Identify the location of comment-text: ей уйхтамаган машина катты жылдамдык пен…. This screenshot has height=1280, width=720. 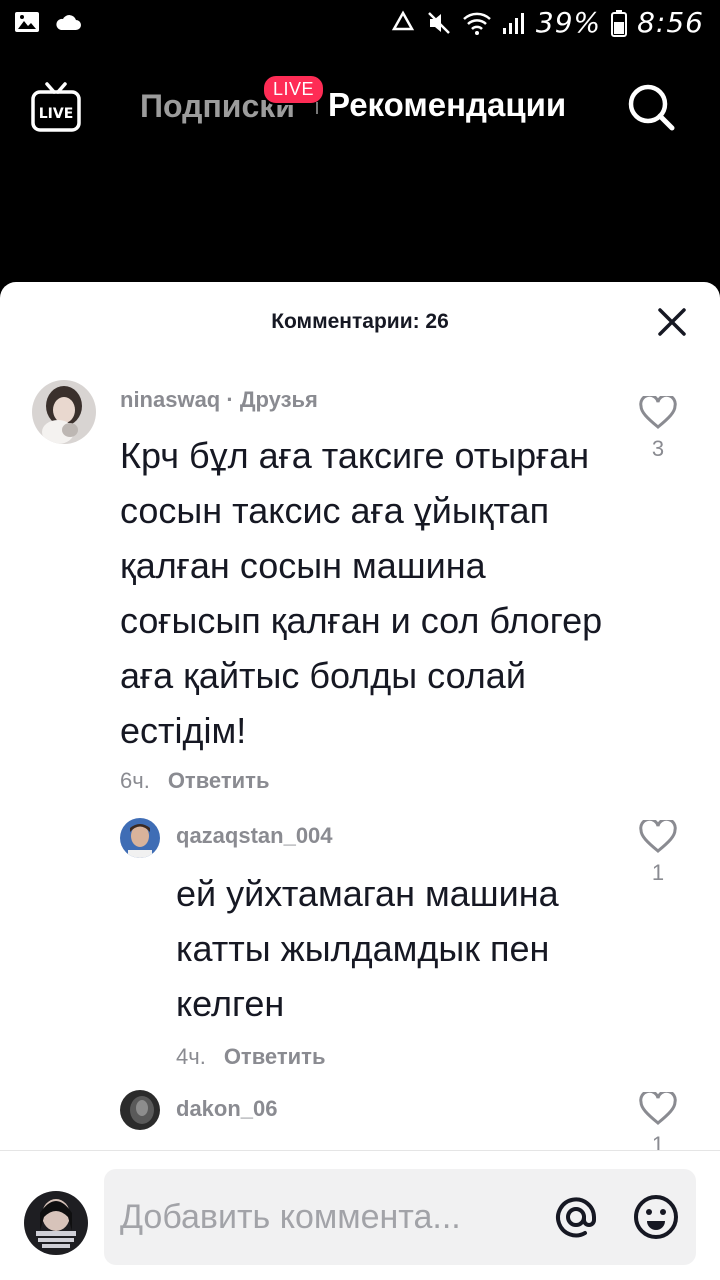
(367, 948).